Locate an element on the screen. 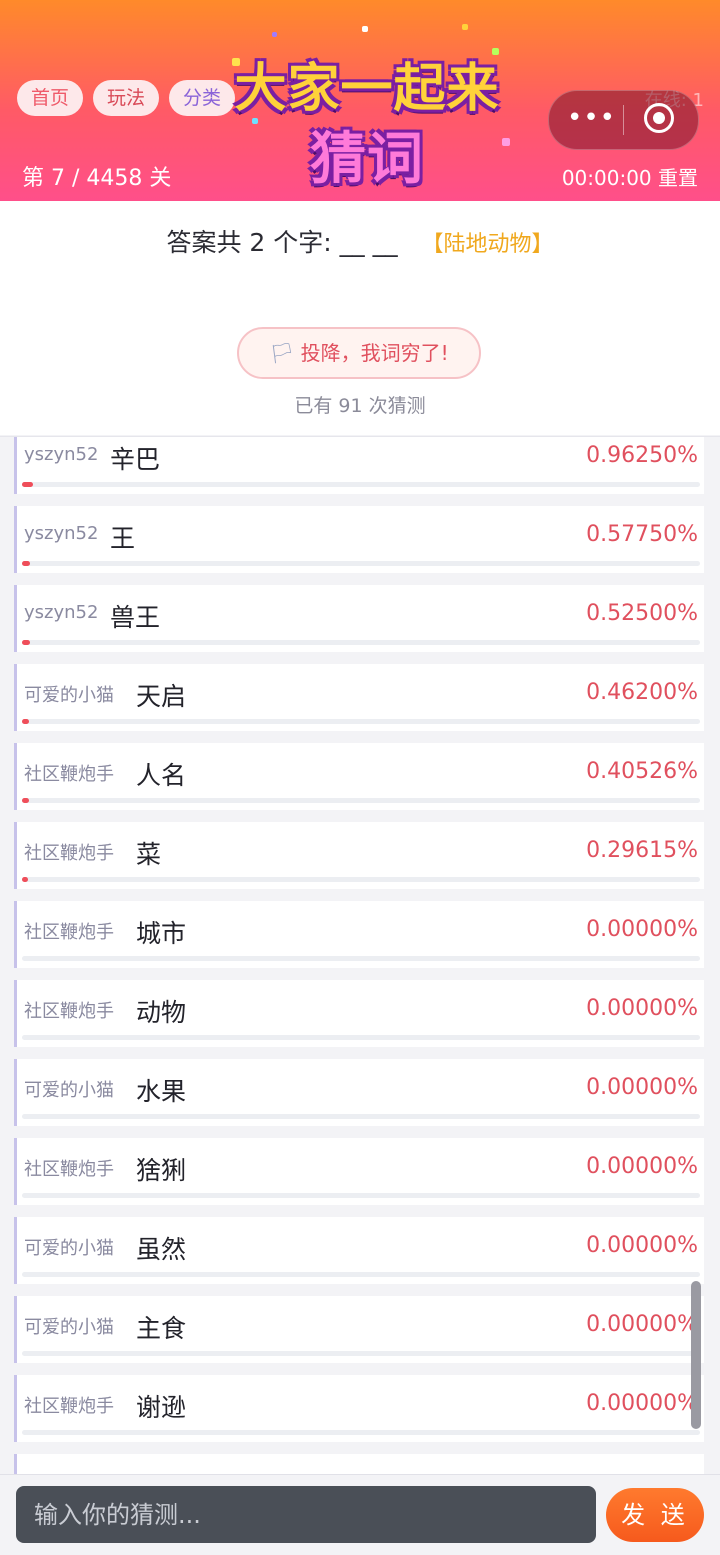  guess-word: 天启 is located at coordinates (161, 696).